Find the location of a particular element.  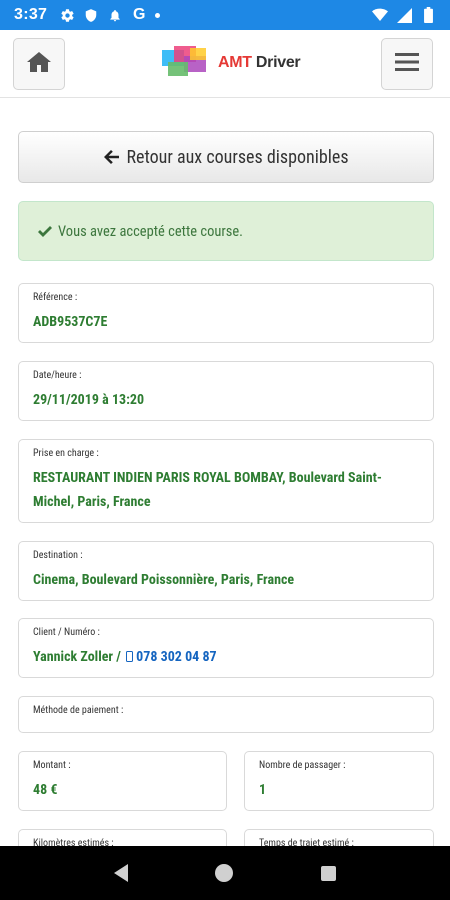

field-payment-method: Méthode de paiement : is located at coordinates (226, 714).